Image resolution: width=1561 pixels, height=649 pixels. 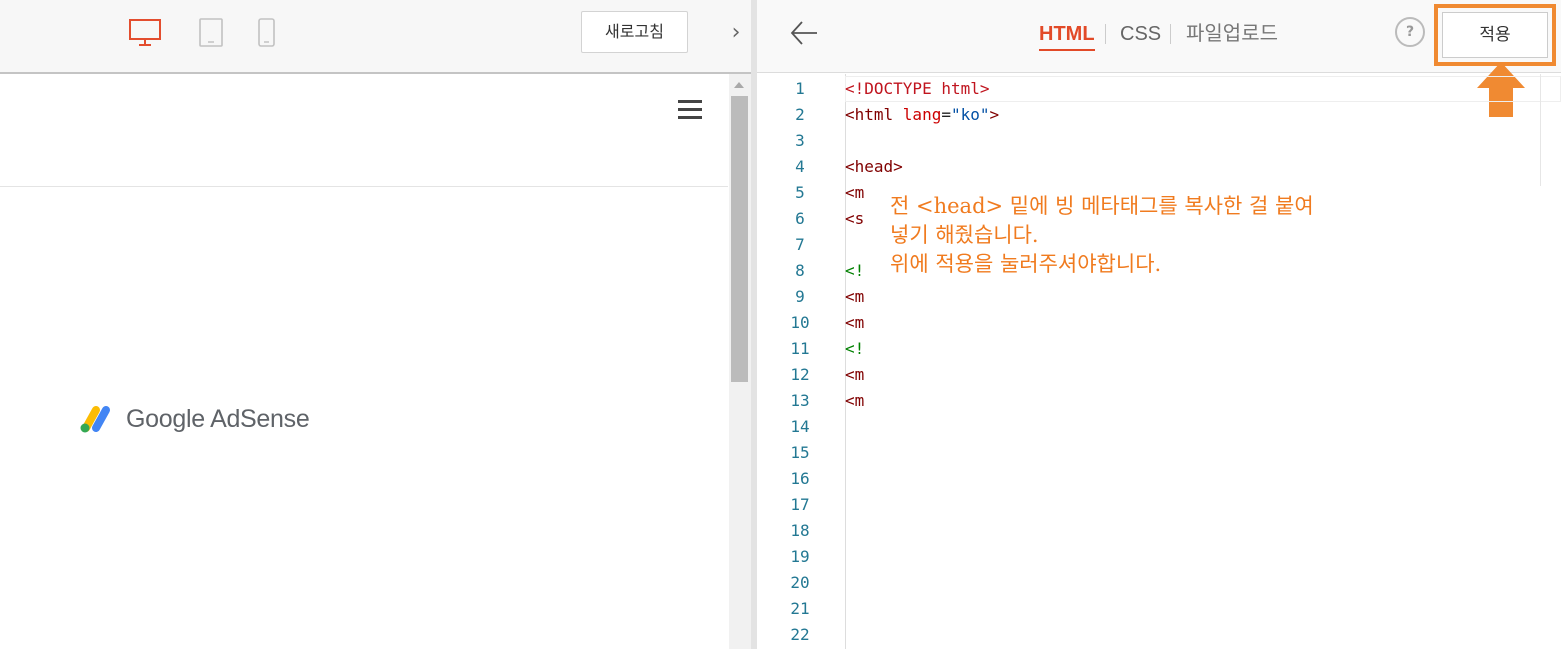 What do you see at coordinates (375, 37) in the screenshot?
I see `preview-toolbar: 새로고침 ›` at bounding box center [375, 37].